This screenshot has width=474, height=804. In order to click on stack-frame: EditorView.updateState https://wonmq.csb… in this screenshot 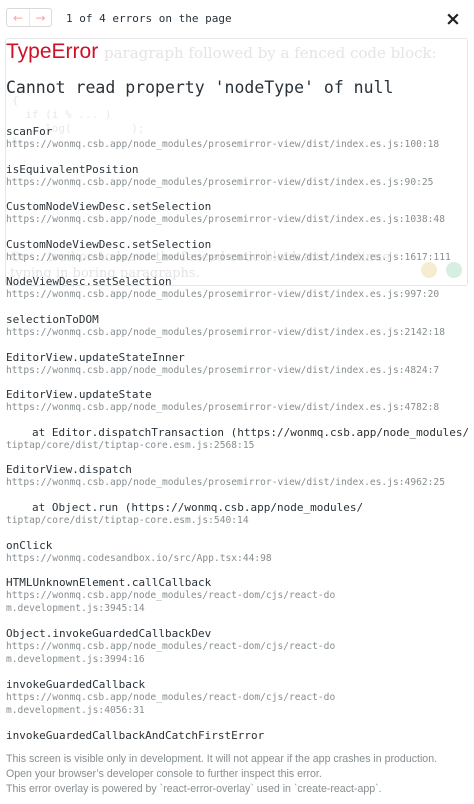, I will do `click(237, 404)`.